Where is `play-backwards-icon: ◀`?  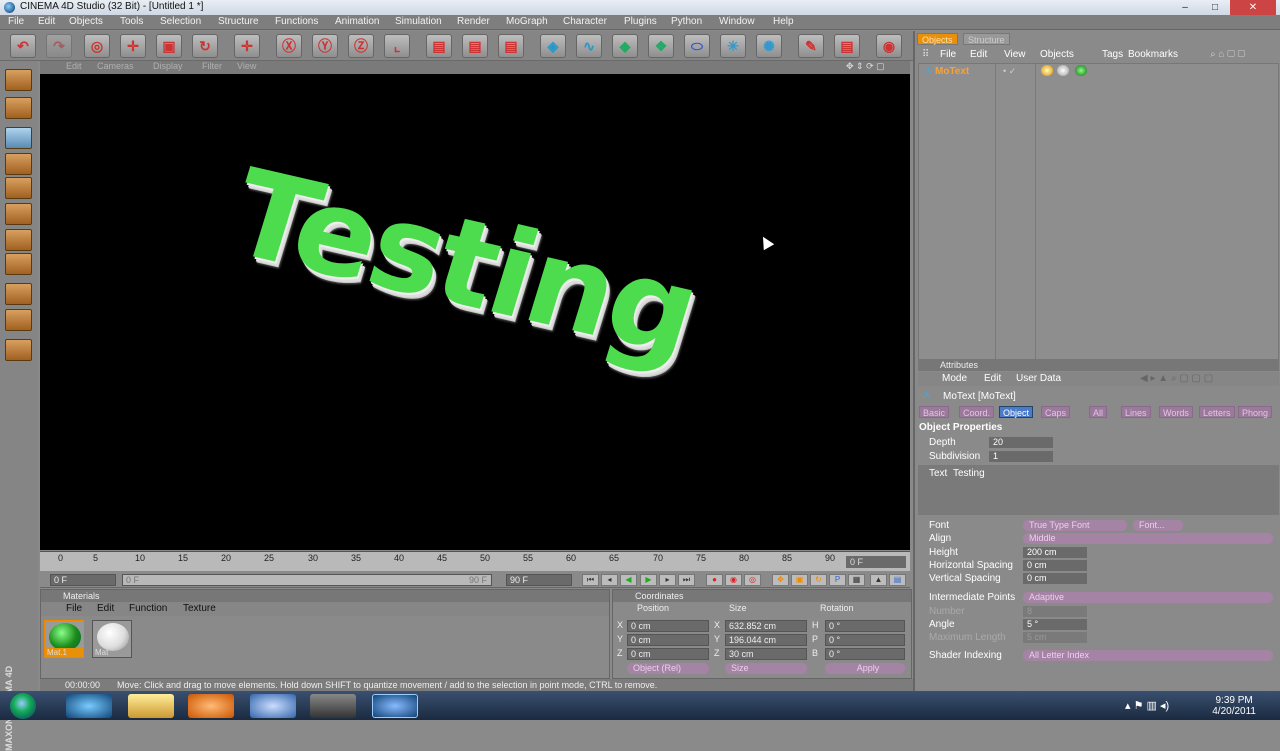
play-backwards-icon: ◀ is located at coordinates (628, 580).